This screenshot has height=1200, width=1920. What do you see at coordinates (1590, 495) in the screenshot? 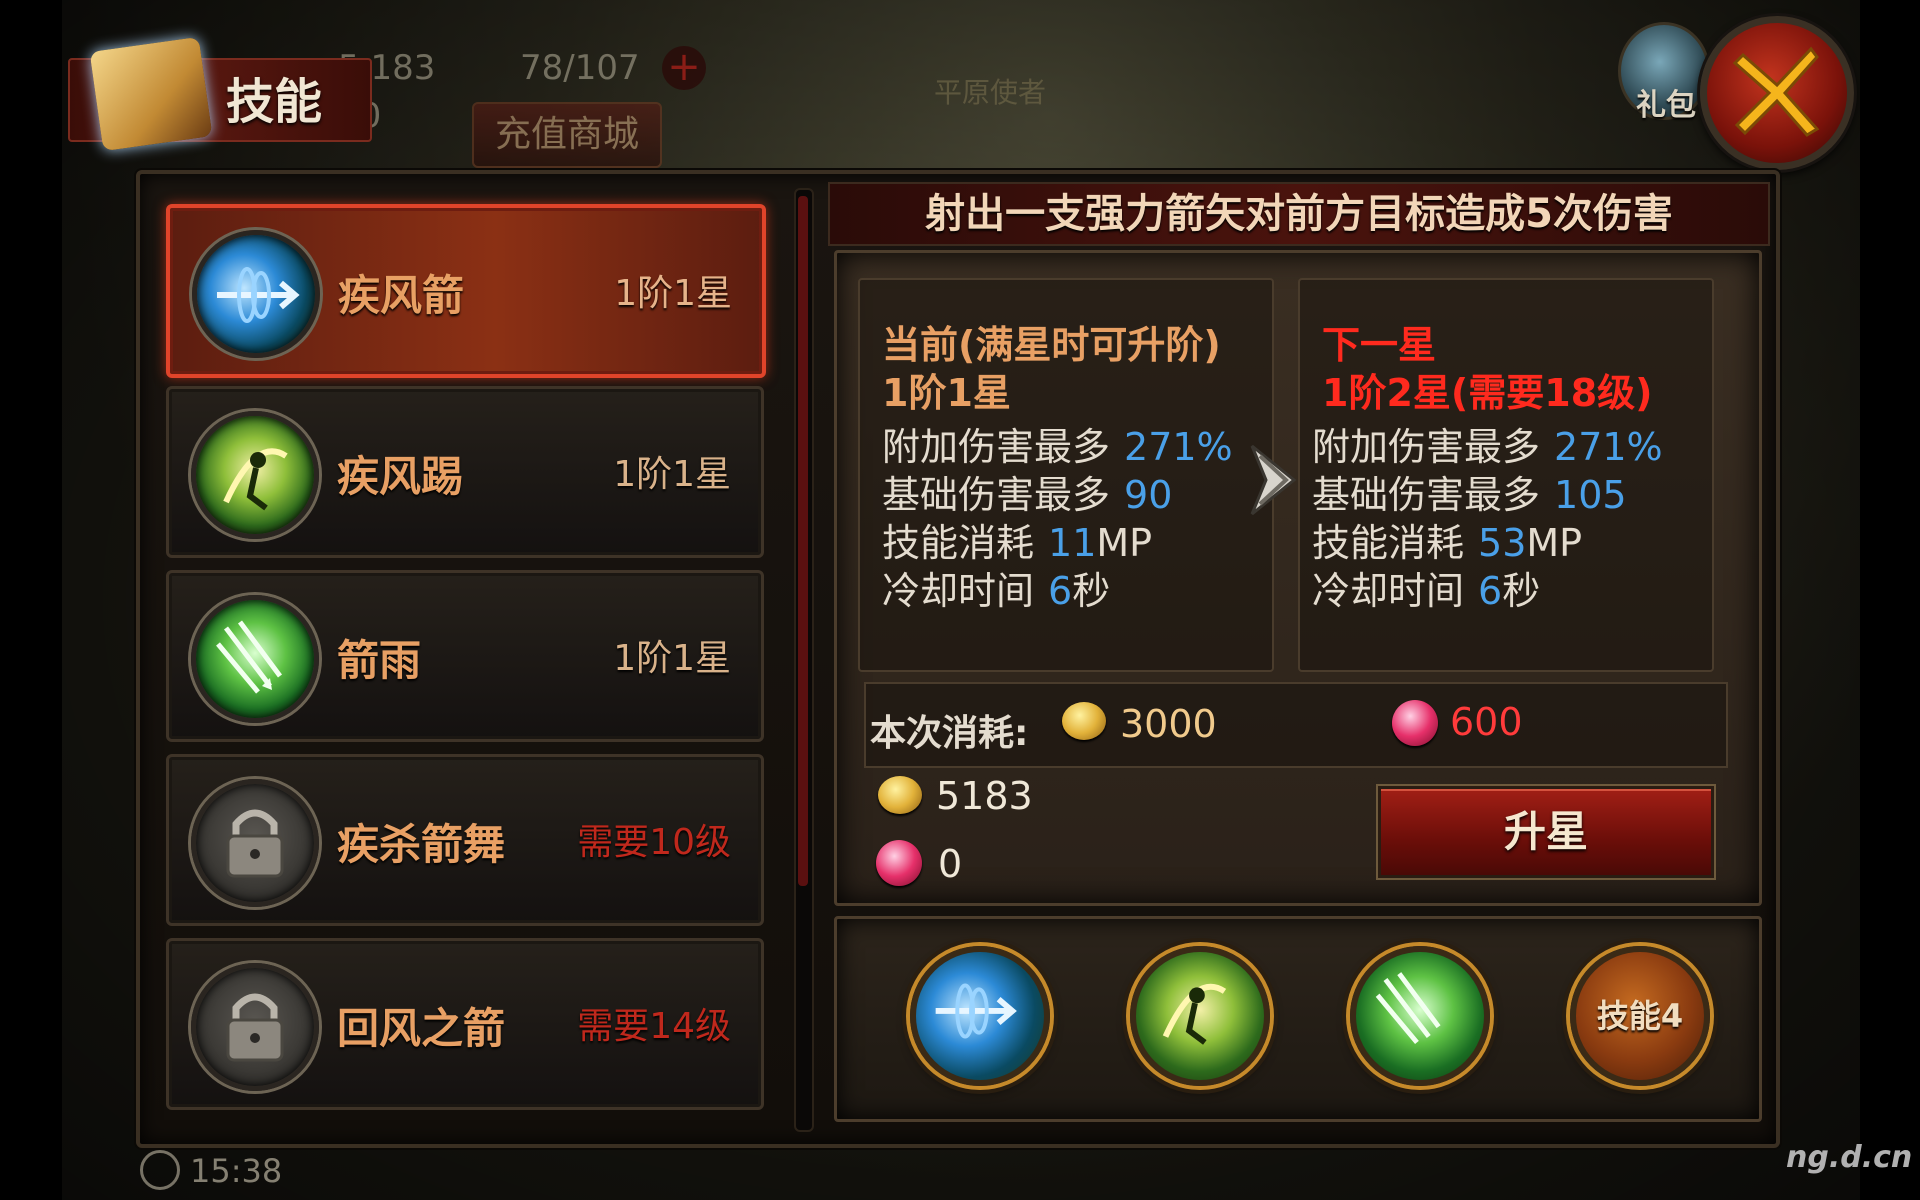
I see `stat-value: 105` at bounding box center [1590, 495].